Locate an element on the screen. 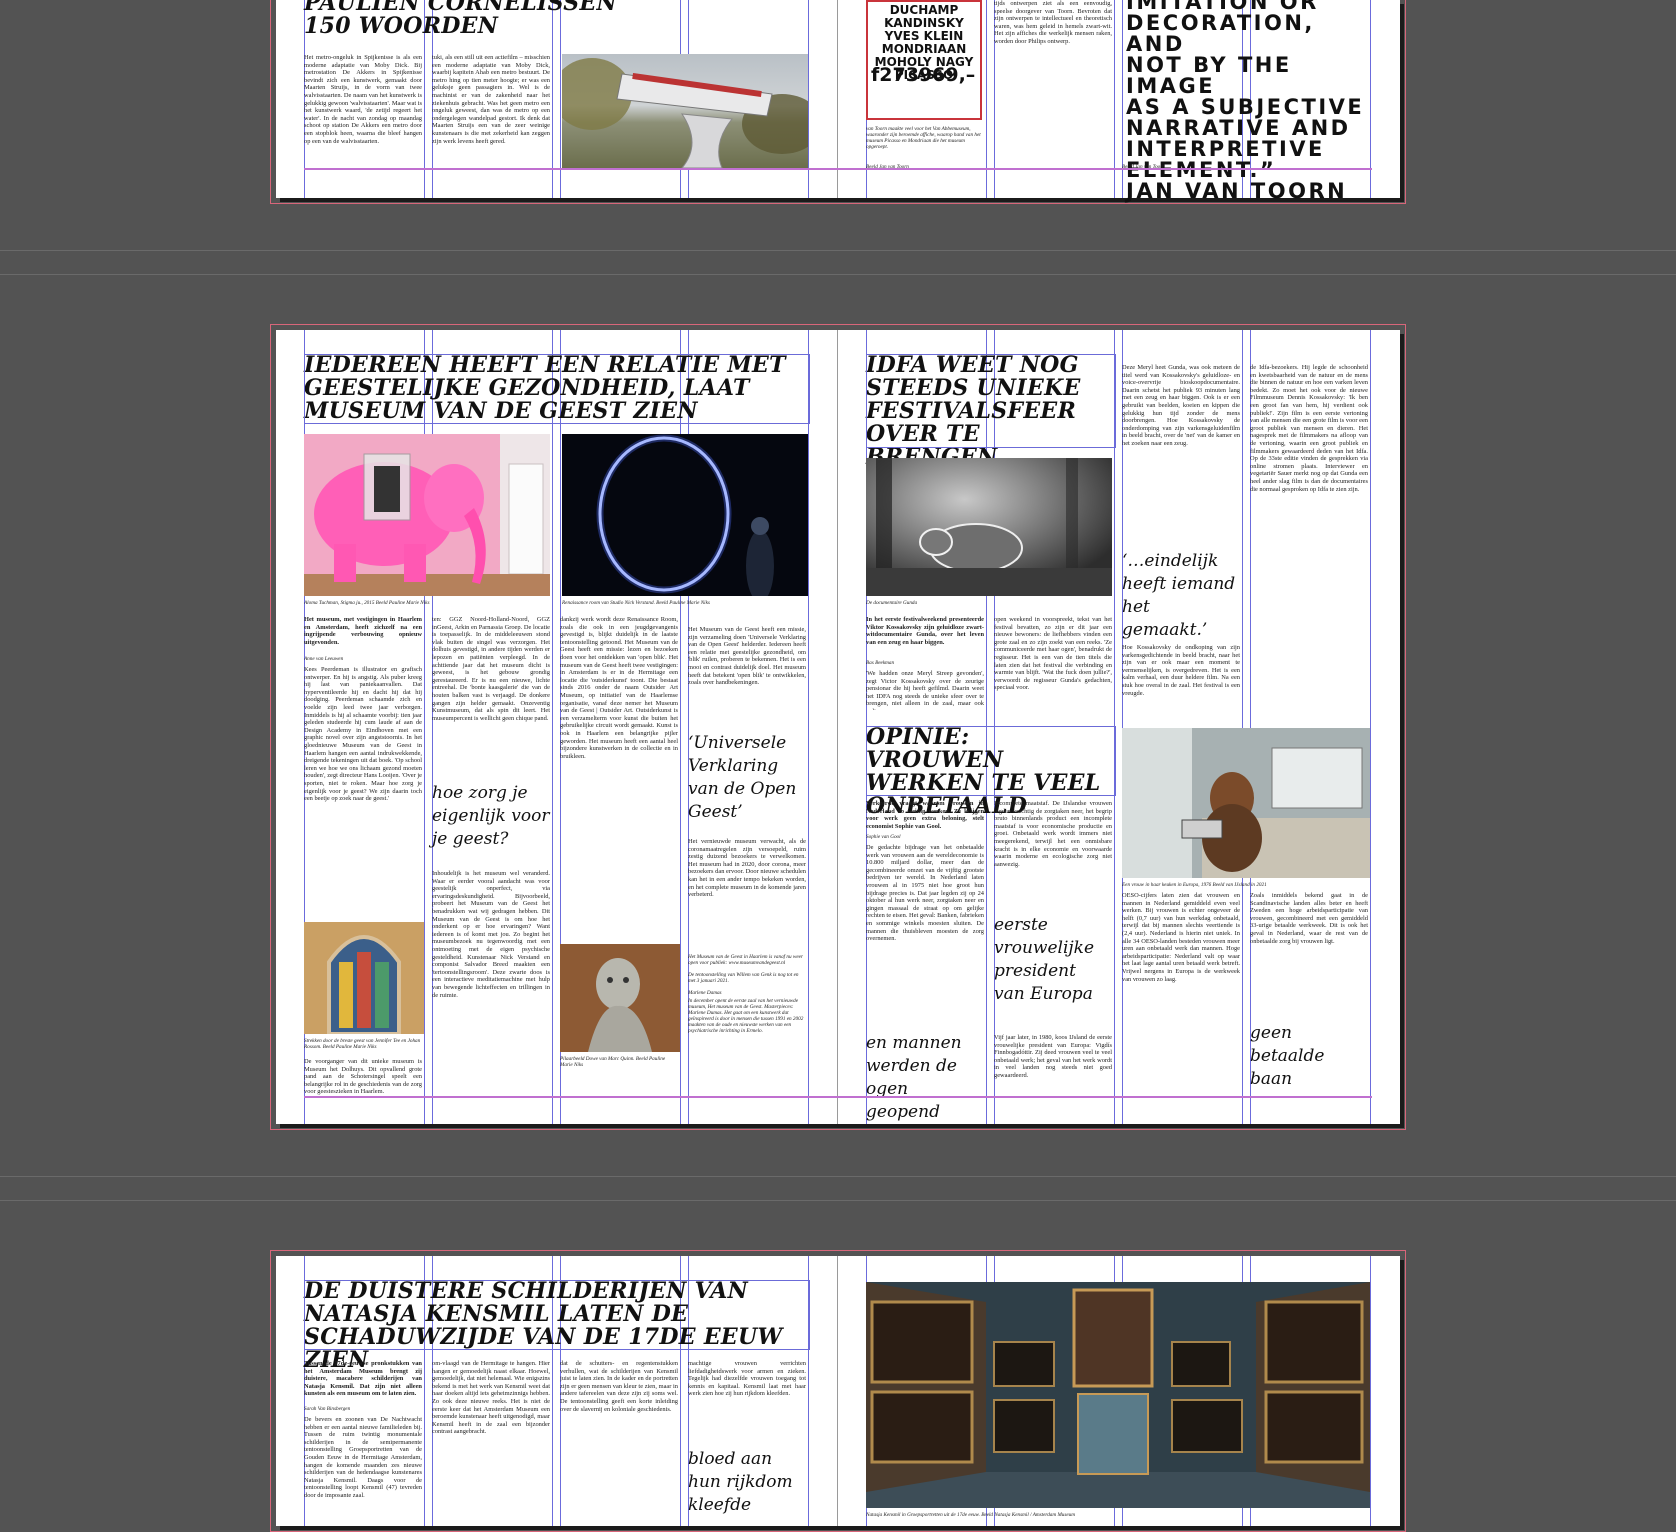 The width and height of the screenshot is (1676, 1532). caption-gunda: De documentaire Gunda is located at coordinates (925, 603).